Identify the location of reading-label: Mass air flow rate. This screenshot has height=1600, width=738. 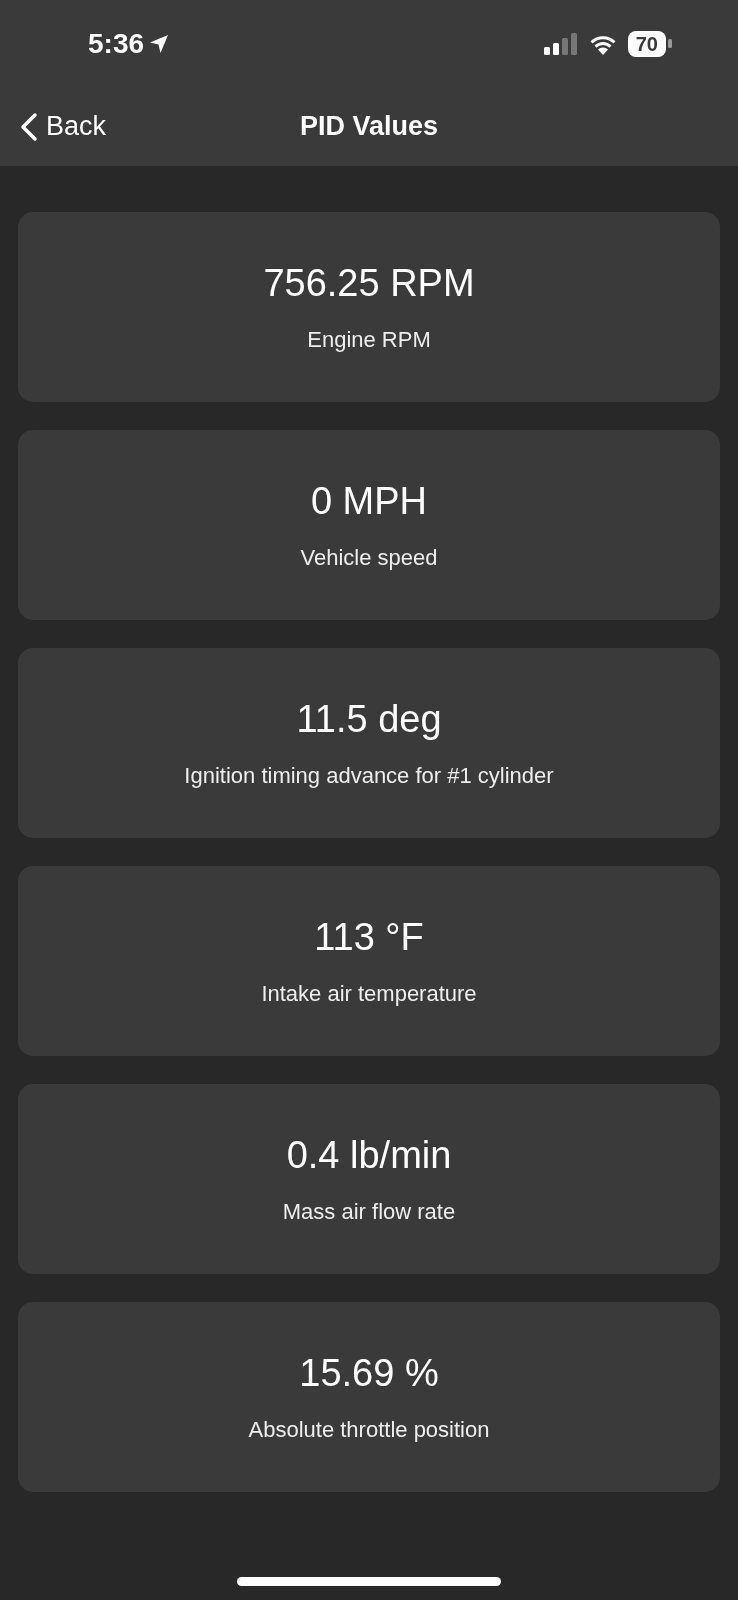
(369, 1211).